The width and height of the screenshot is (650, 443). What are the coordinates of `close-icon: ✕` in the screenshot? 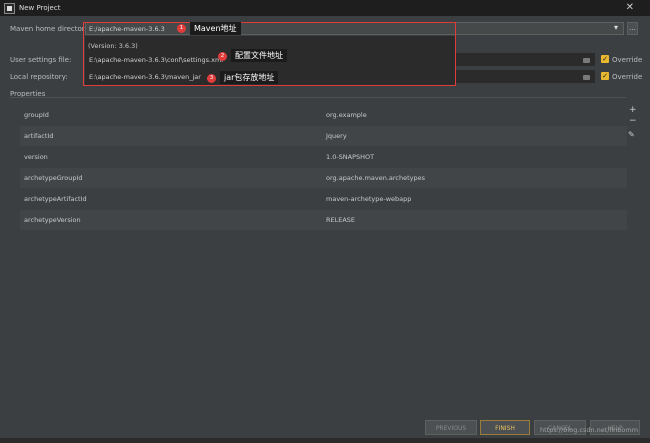 It's located at (630, 7).